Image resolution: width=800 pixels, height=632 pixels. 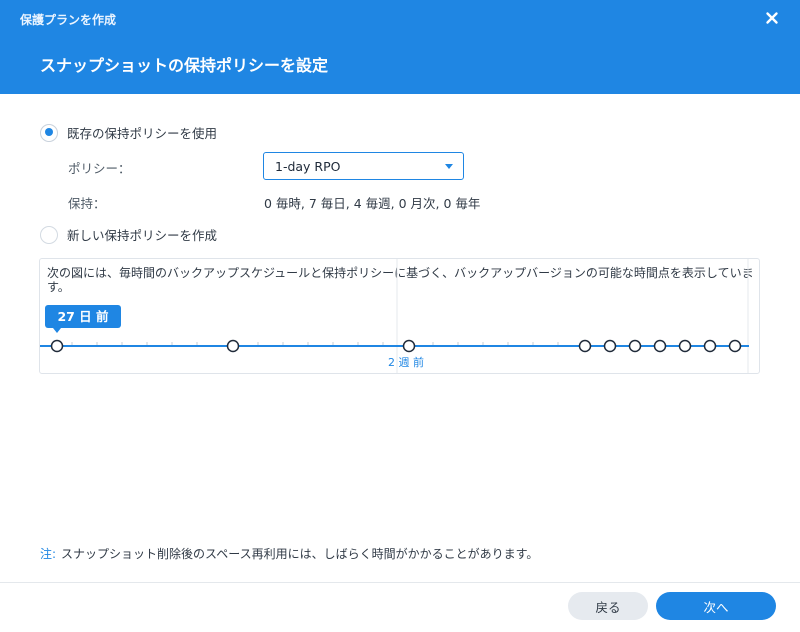 What do you see at coordinates (400, 47) in the screenshot?
I see `dialog-header: 保護プランを作成 スナップショットの保持ポリシーを設定` at bounding box center [400, 47].